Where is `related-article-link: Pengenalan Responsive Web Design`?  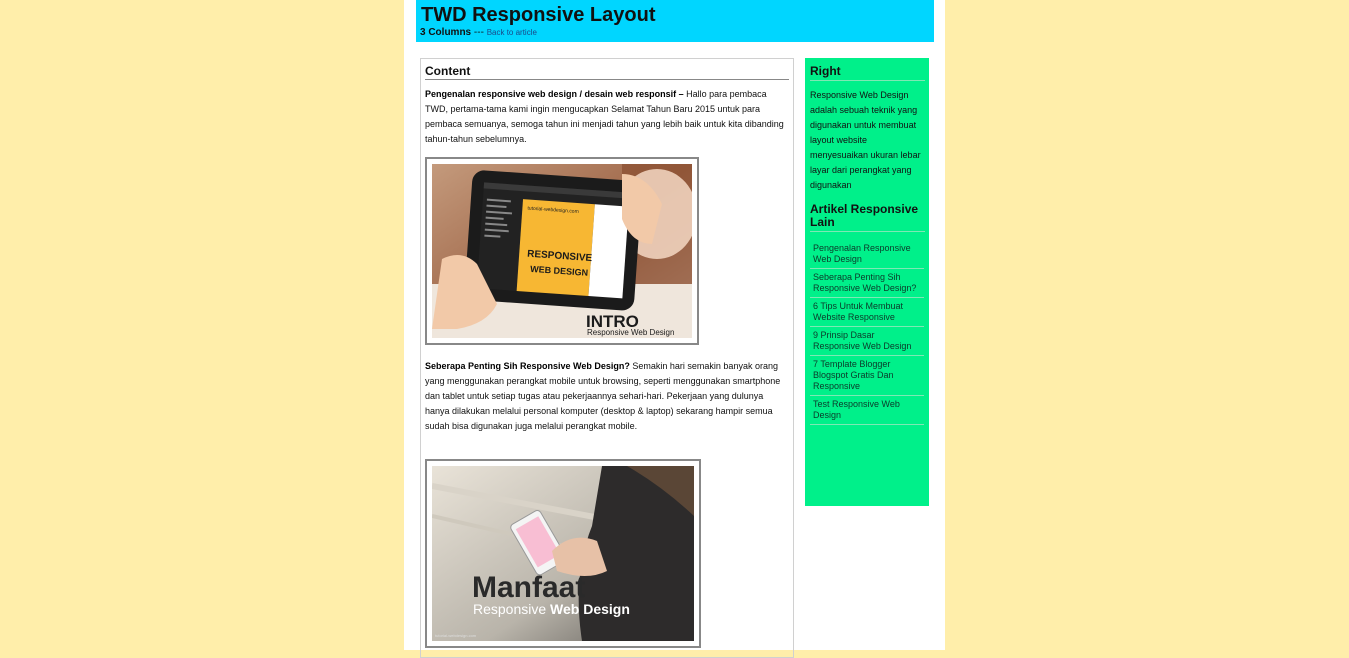
related-article-link: Pengenalan Responsive Web Design is located at coordinates (867, 254).